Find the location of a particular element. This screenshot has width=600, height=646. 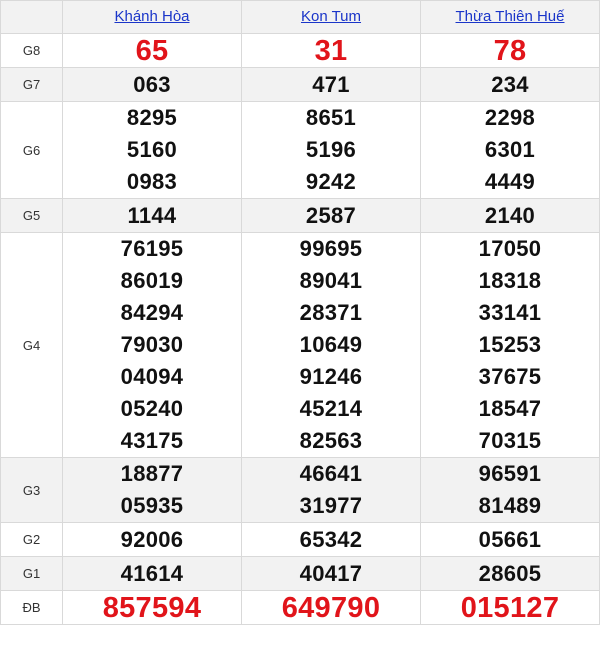

result-number: 8651 is located at coordinates (331, 117).